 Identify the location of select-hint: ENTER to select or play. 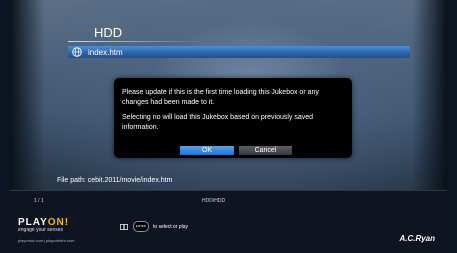
(154, 226).